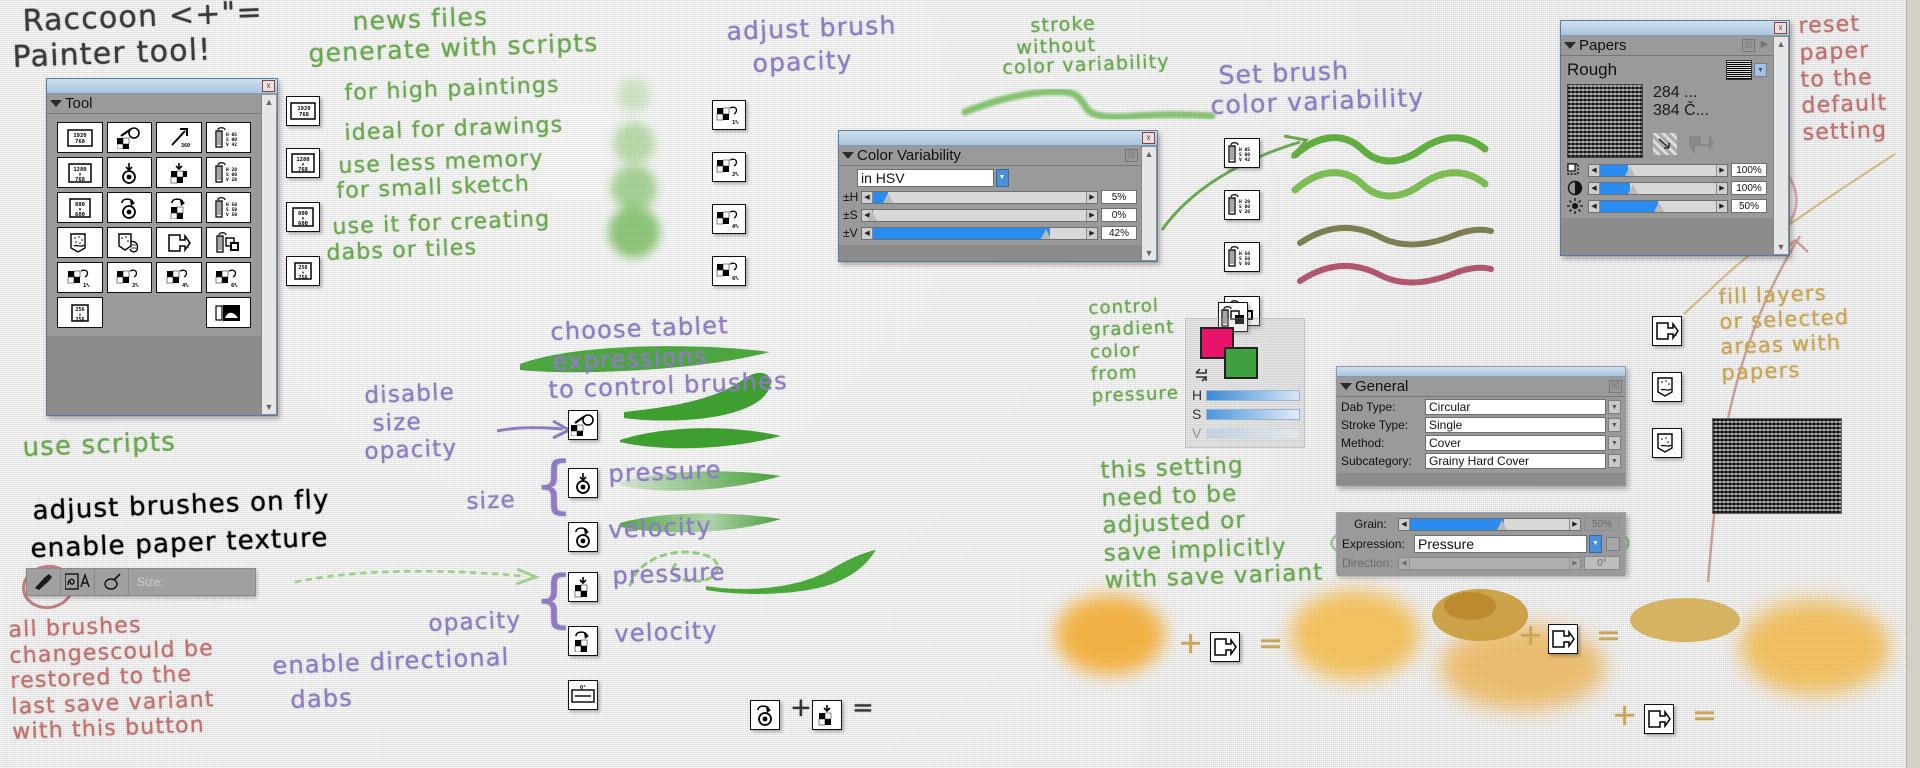 Image resolution: width=1920 pixels, height=768 pixels. I want to click on color-variability-scrollbar: ▲ ▼, so click(1148, 203).